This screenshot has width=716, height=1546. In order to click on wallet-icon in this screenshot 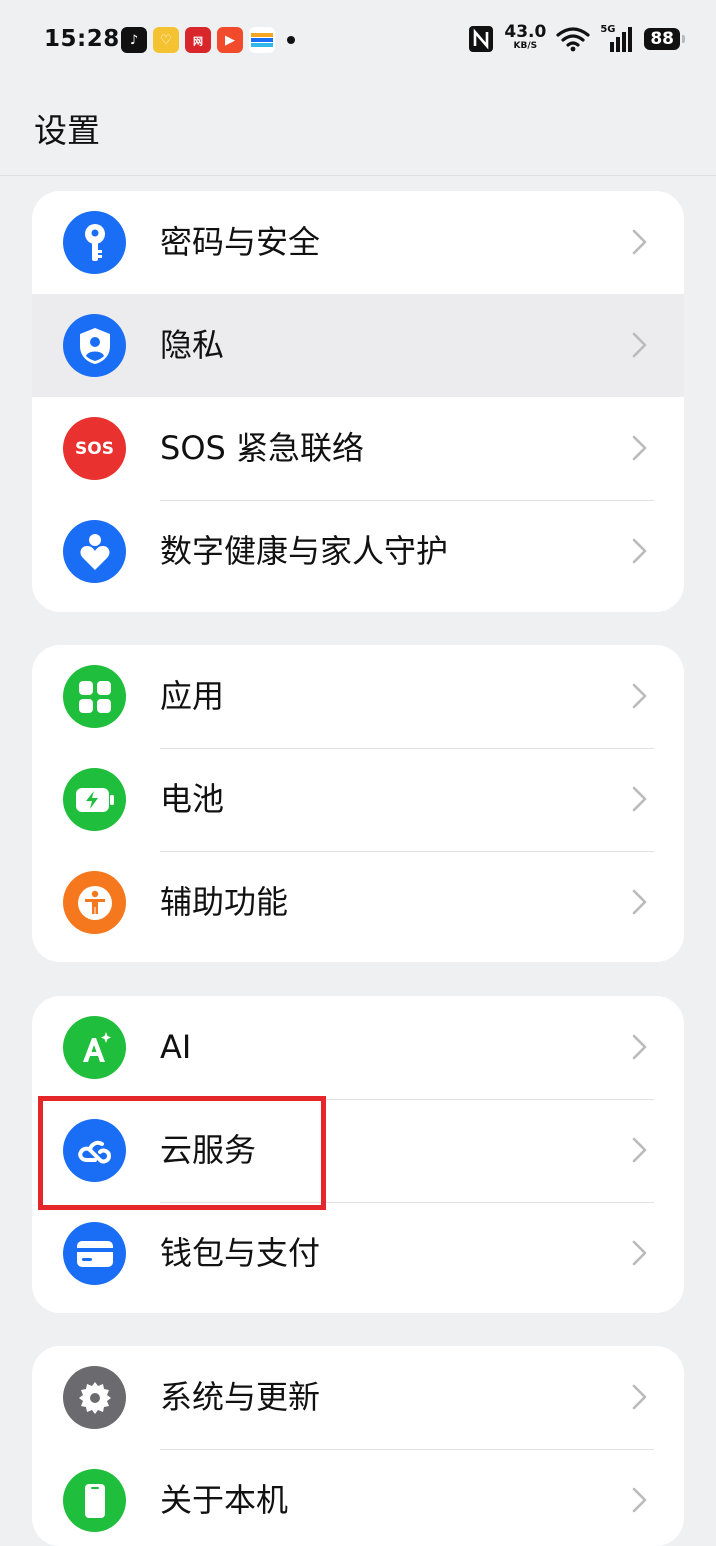, I will do `click(94, 1253)`.